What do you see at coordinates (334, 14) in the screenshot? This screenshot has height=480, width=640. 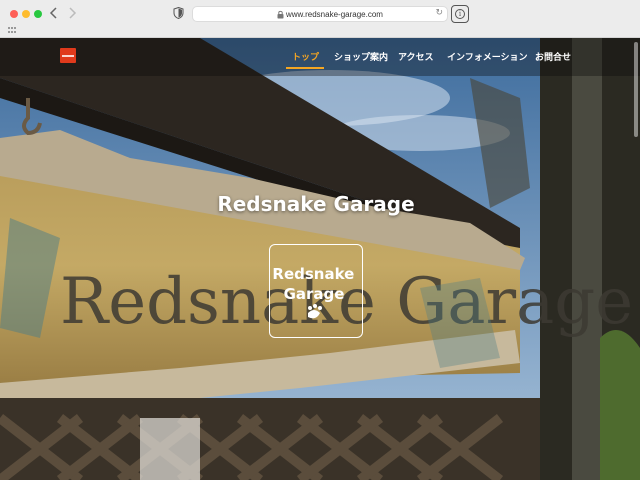 I see `url-text: www.redsnake-garage.com` at bounding box center [334, 14].